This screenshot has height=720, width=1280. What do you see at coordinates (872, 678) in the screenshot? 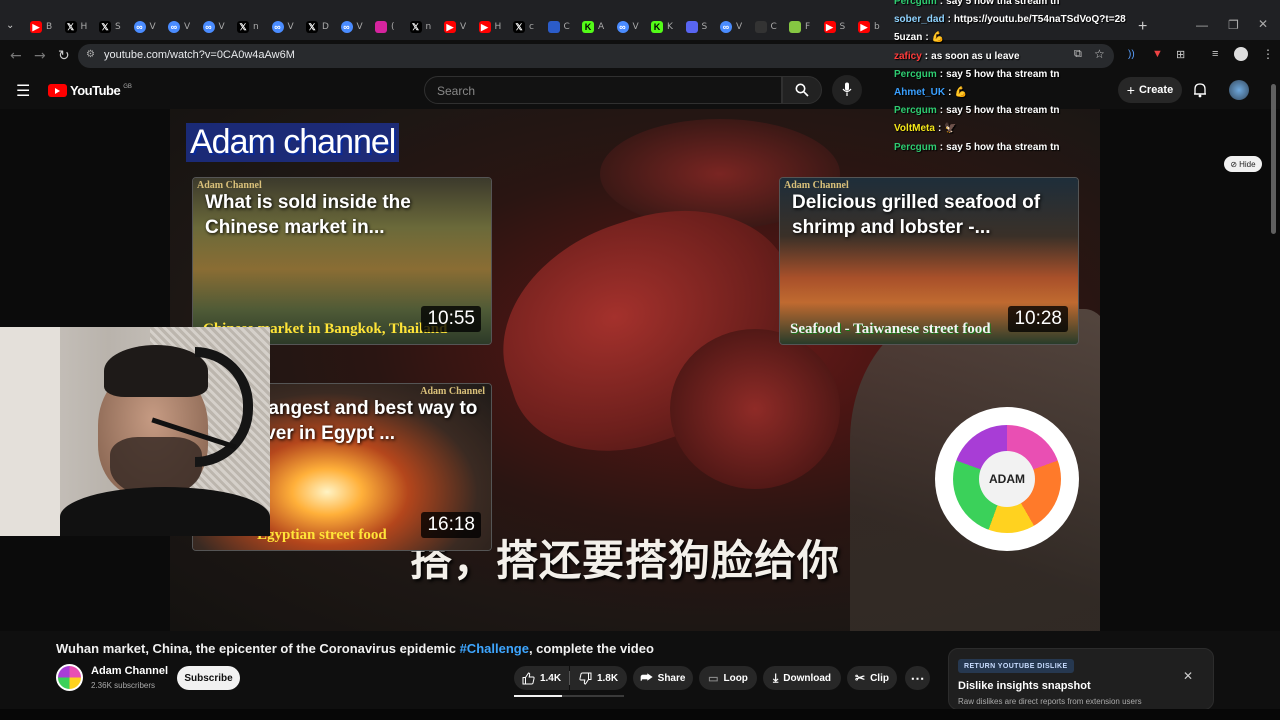
I see `clip-button: ✂ Clip` at bounding box center [872, 678].